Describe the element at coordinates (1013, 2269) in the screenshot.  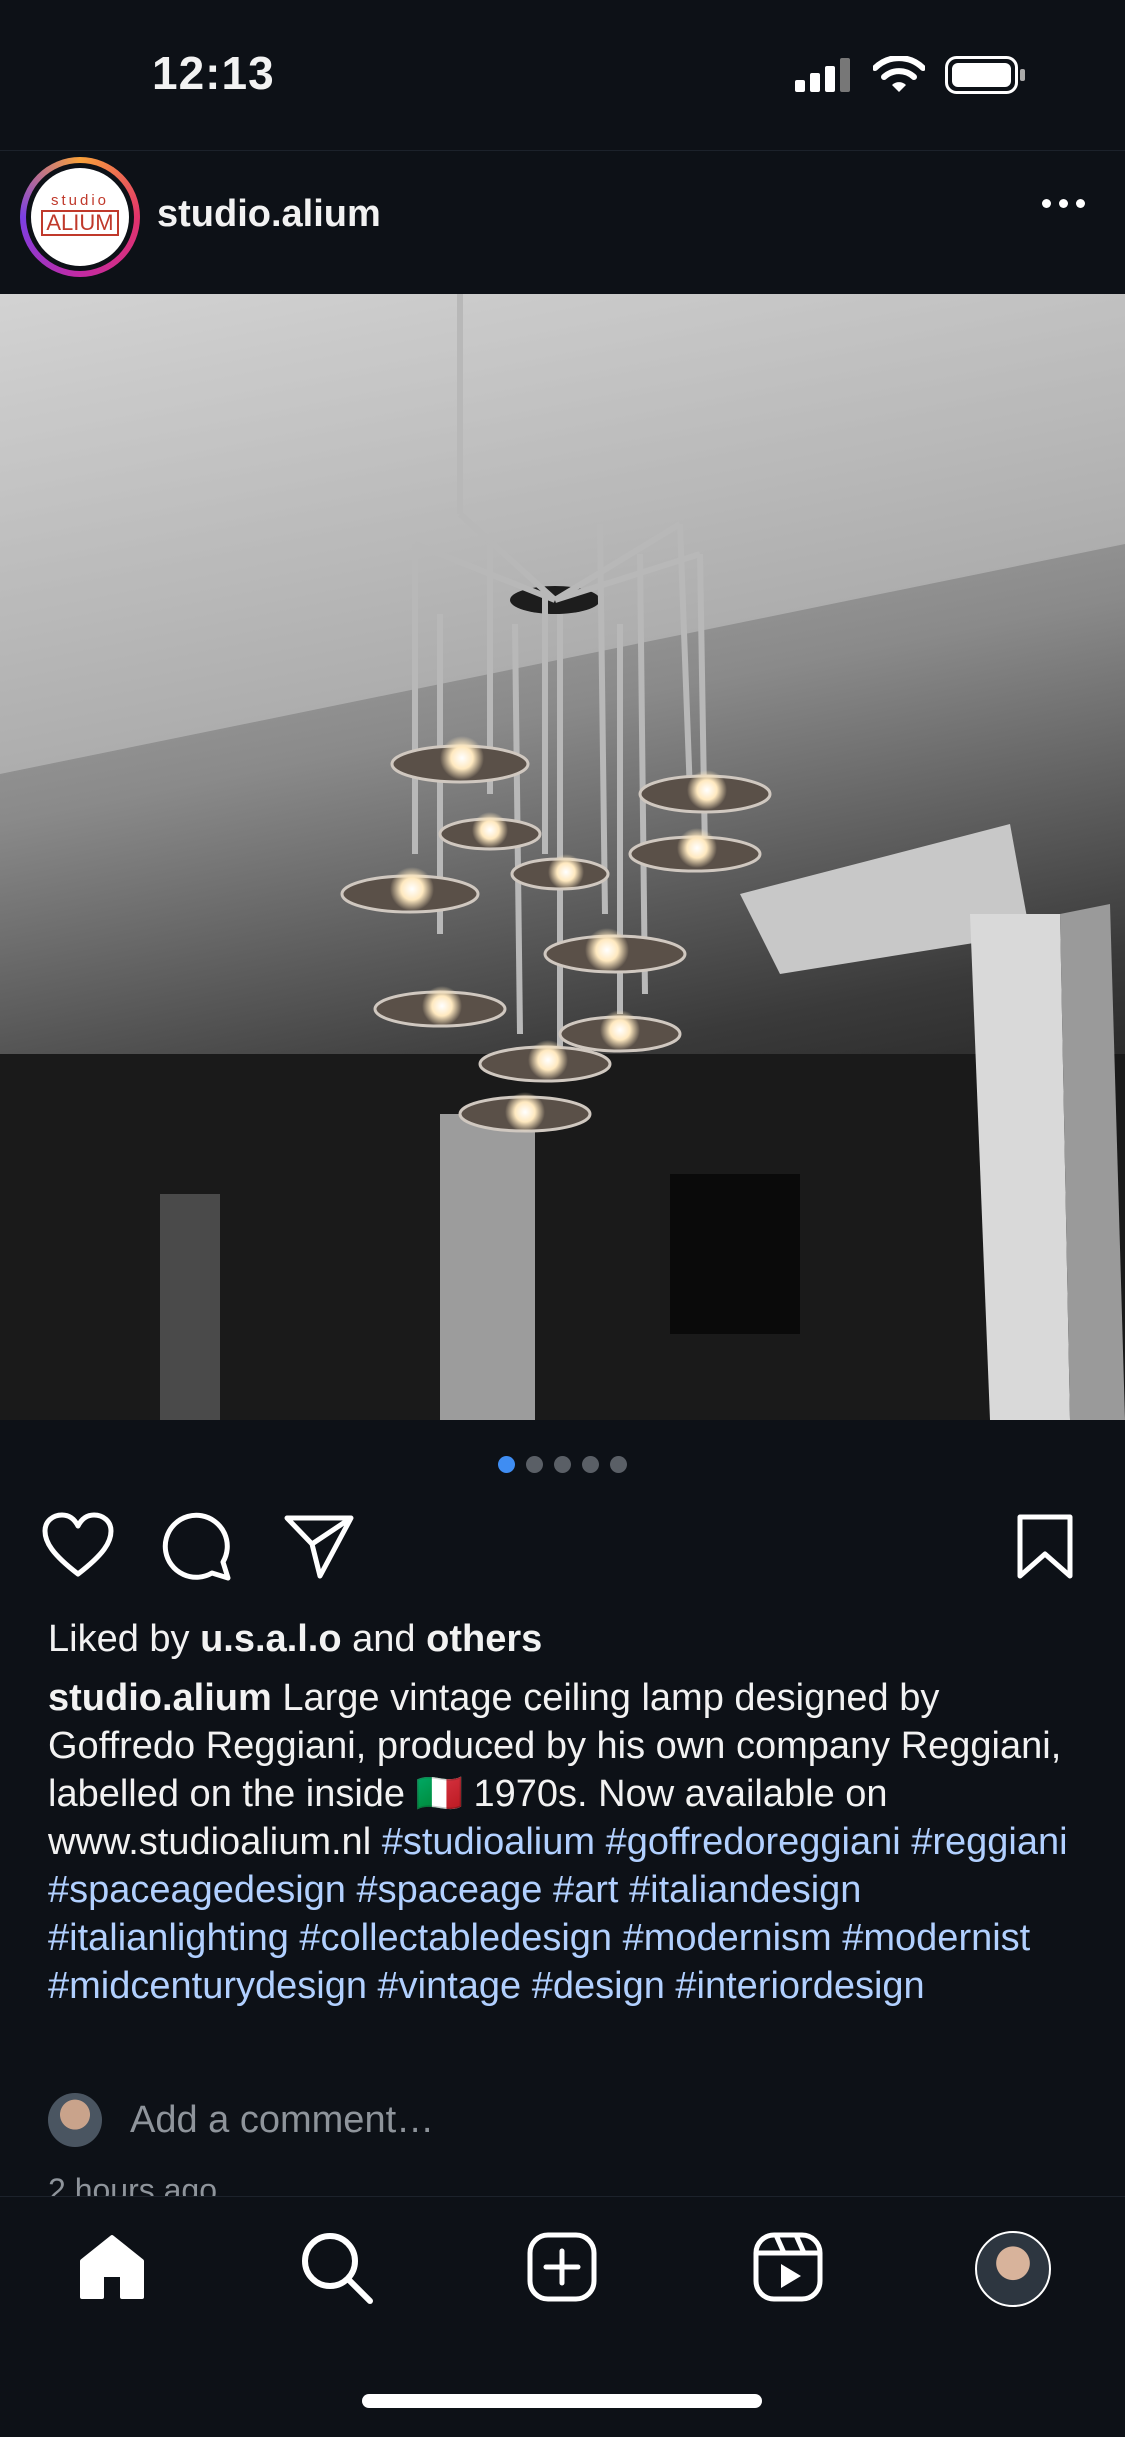
I see `profile-avatar` at that location.